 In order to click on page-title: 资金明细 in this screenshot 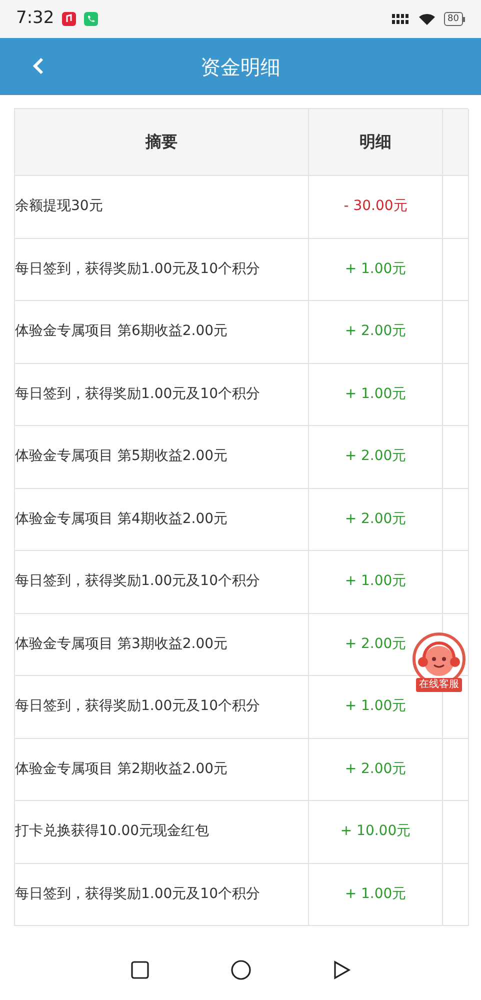, I will do `click(240, 67)`.